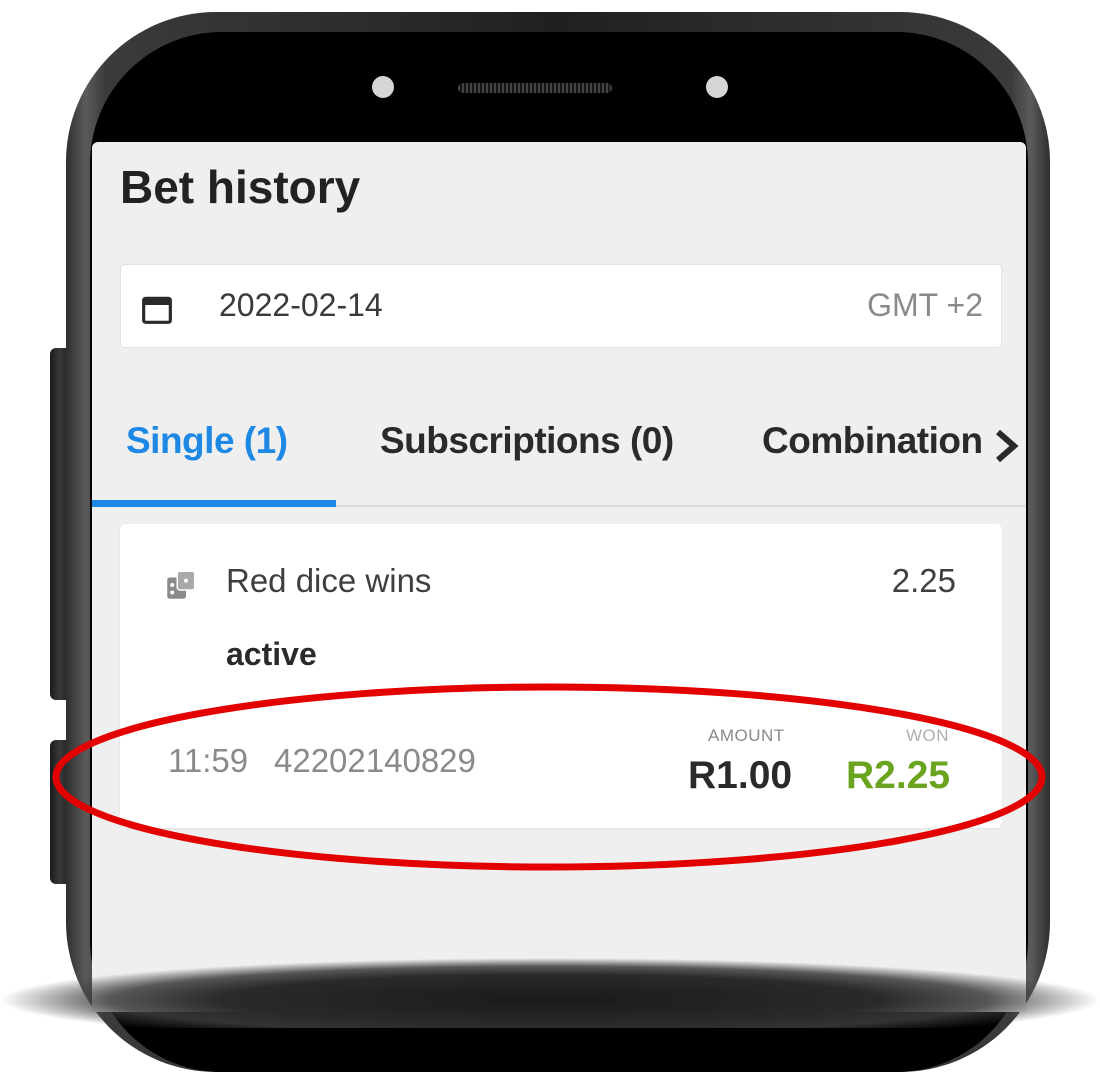  Describe the element at coordinates (301, 305) in the screenshot. I see `date-value: 2022-02-14` at that location.